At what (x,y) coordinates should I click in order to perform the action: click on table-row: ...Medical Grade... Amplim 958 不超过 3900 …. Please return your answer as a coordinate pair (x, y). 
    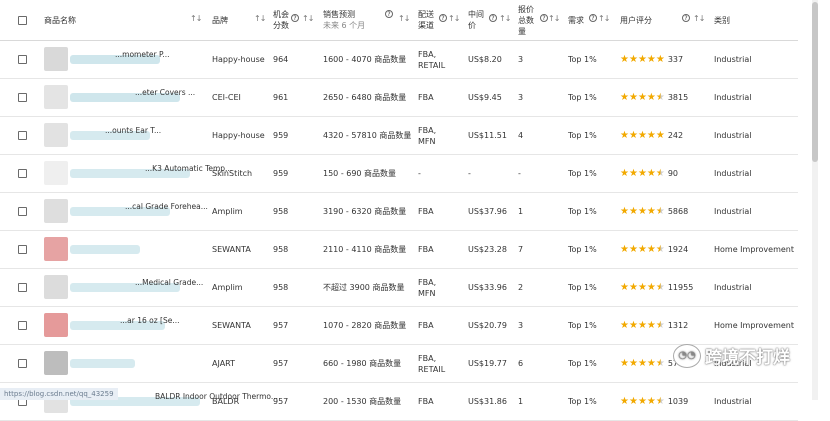
    Looking at the image, I should click on (399, 288).